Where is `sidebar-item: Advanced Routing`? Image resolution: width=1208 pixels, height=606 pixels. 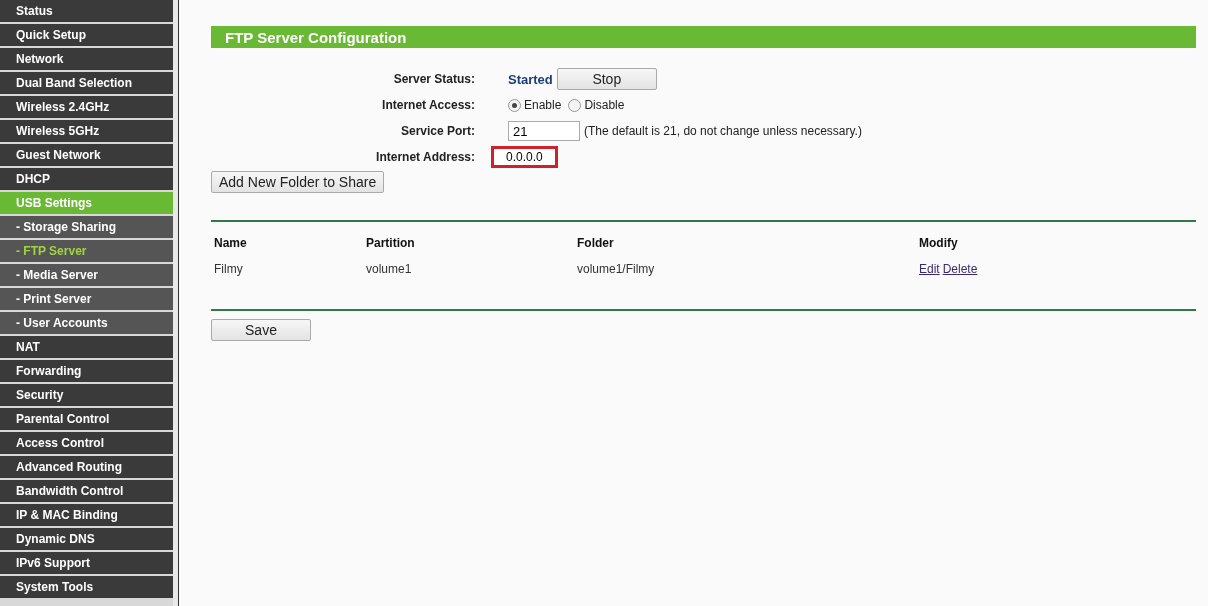 sidebar-item: Advanced Routing is located at coordinates (86, 467).